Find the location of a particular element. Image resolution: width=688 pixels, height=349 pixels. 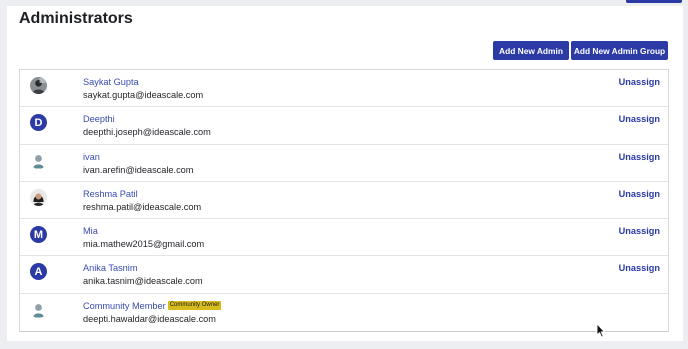

admin-name-group: Anika Tasnim is located at coordinates (110, 268).